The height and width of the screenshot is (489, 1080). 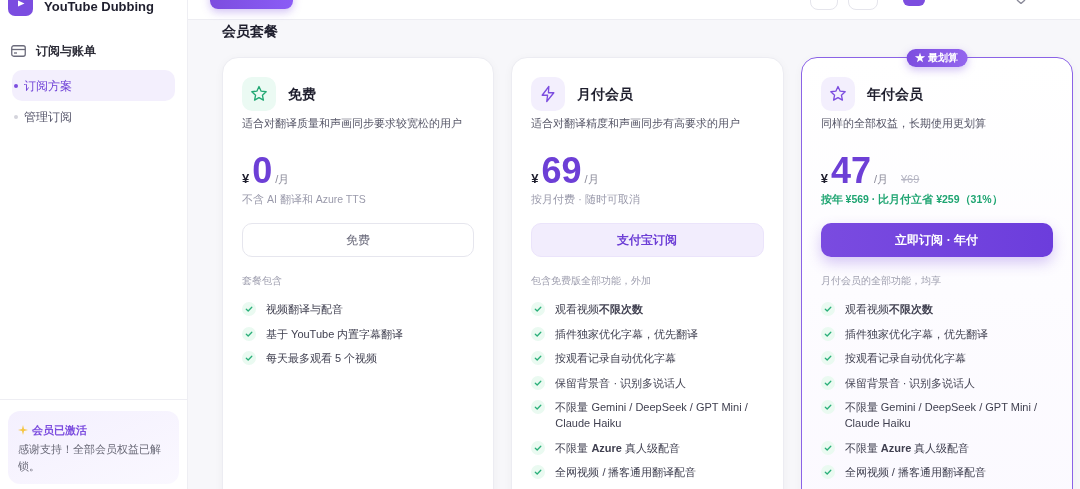 What do you see at coordinates (850, 171) in the screenshot?
I see `price-amount: 47` at bounding box center [850, 171].